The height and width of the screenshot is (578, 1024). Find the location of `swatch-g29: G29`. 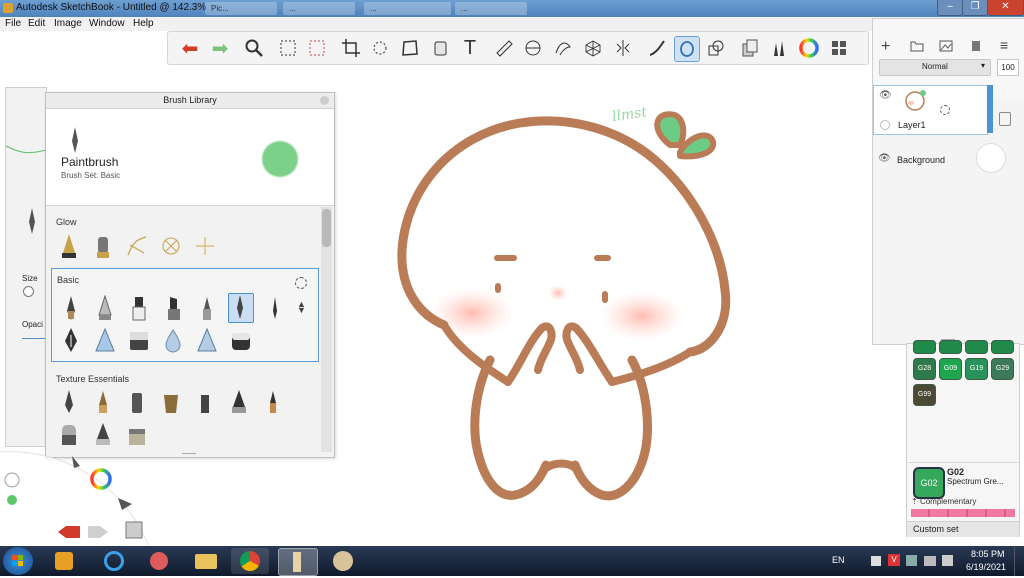

swatch-g29: G29 is located at coordinates (1002, 369).